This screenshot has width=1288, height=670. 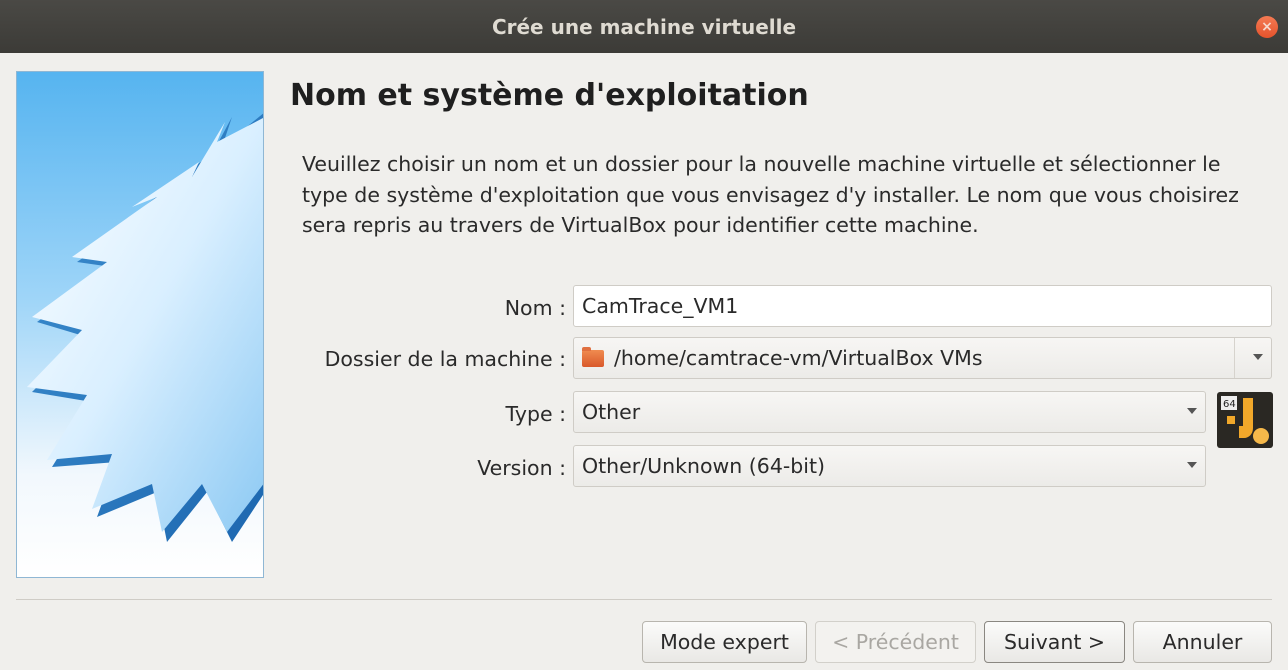 What do you see at coordinates (145, 327) in the screenshot?
I see `starburst-graphic` at bounding box center [145, 327].